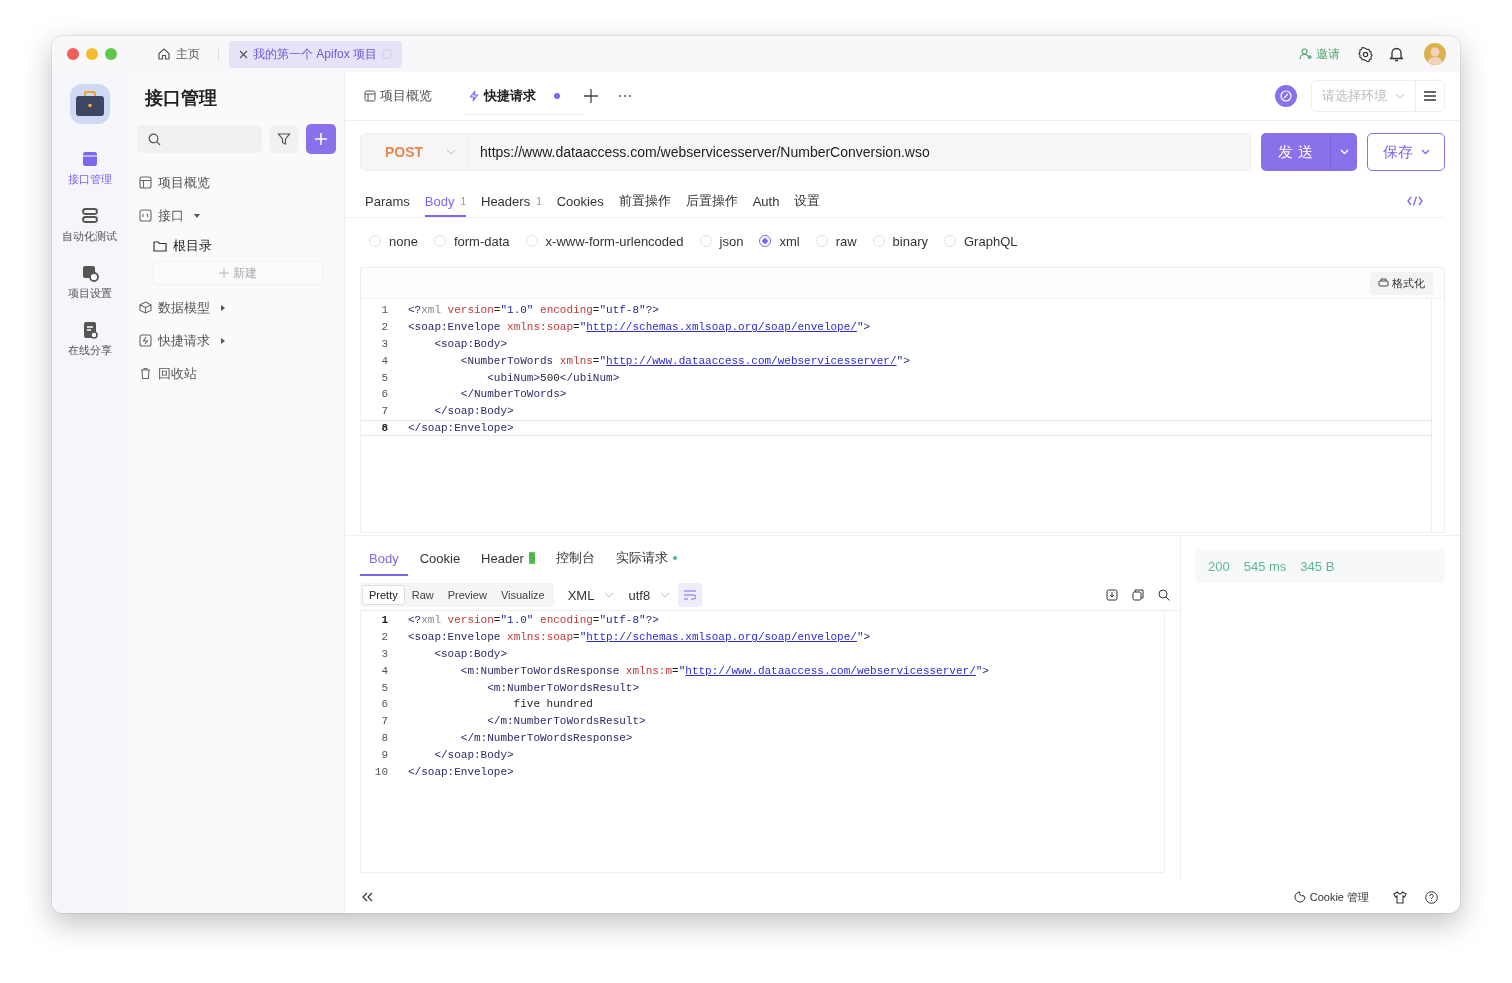 Image resolution: width=1512 pixels, height=983 pixels. I want to click on nav-label: 接口管理, so click(89, 179).